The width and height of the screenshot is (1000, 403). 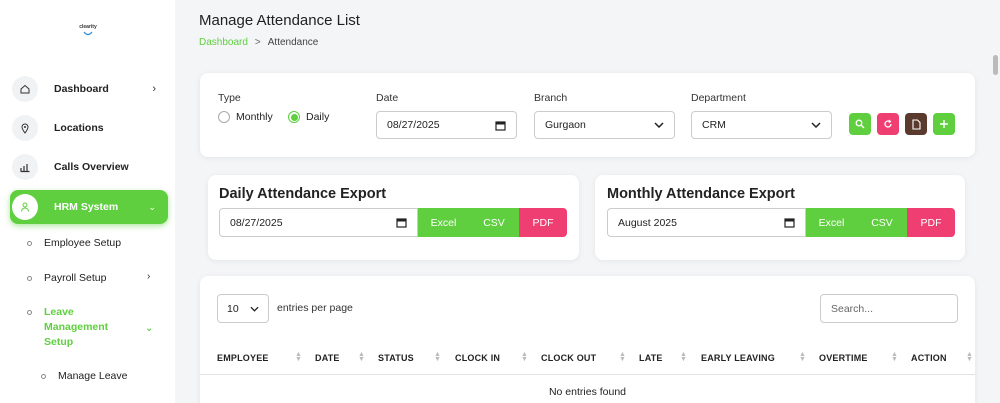 I want to click on daily-pdf-button: PDF, so click(x=543, y=222).